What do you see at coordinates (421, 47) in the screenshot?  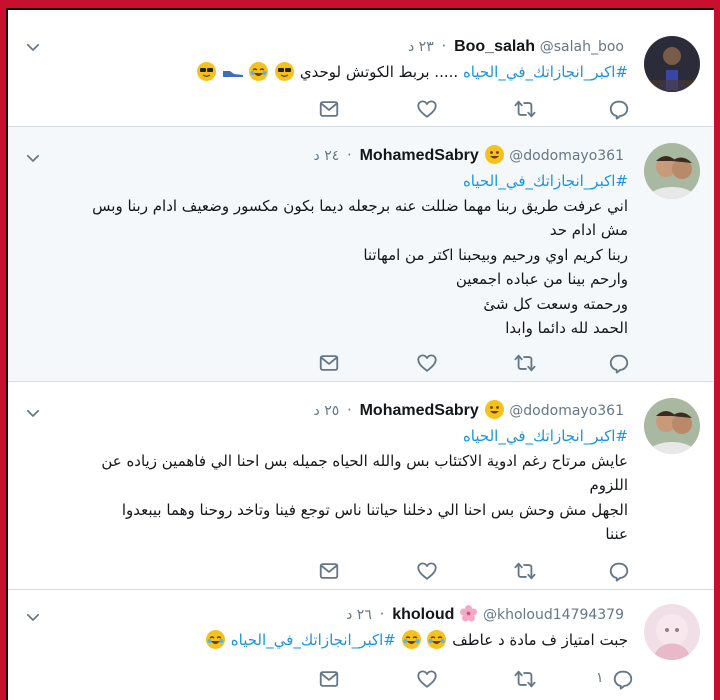 I see `tweet-time: ٢٣ د` at bounding box center [421, 47].